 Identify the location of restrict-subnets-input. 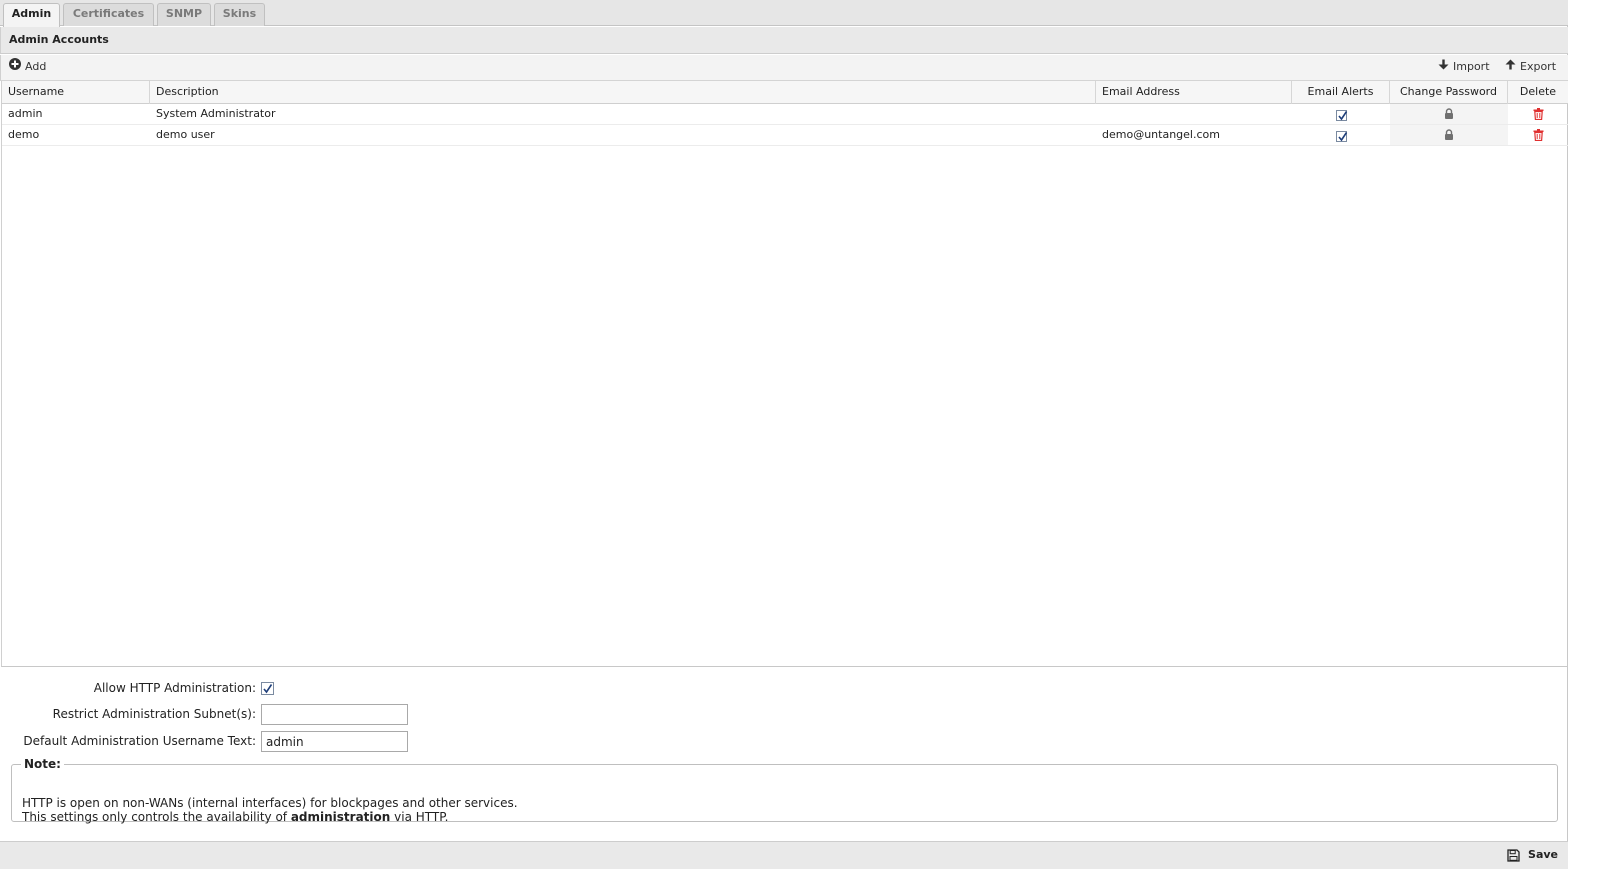
(334, 714).